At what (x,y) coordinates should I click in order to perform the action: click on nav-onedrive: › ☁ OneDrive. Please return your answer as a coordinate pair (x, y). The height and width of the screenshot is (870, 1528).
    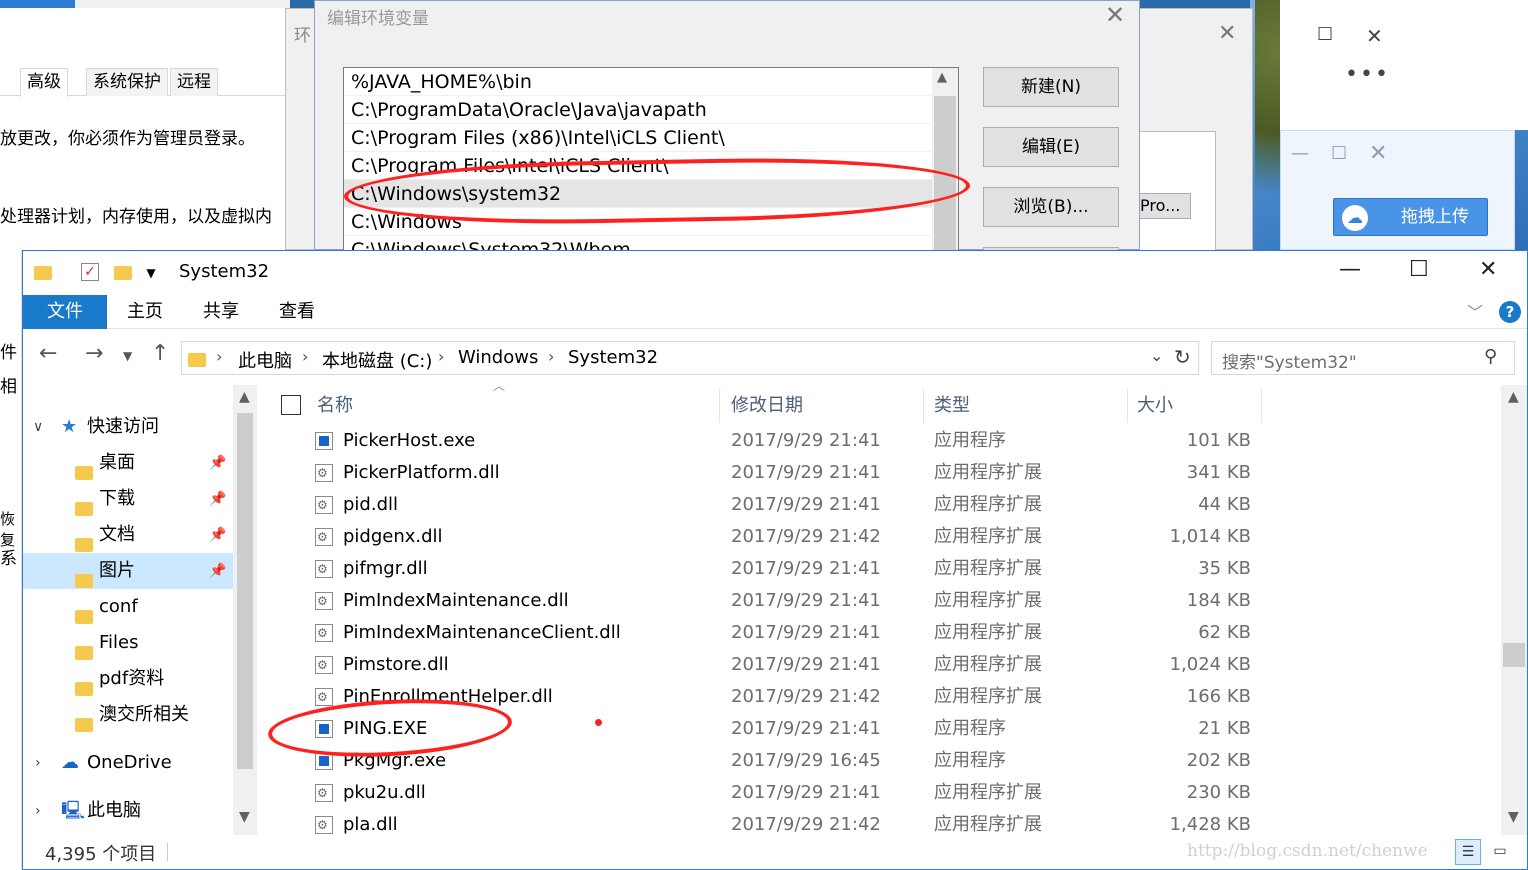
    Looking at the image, I should click on (128, 763).